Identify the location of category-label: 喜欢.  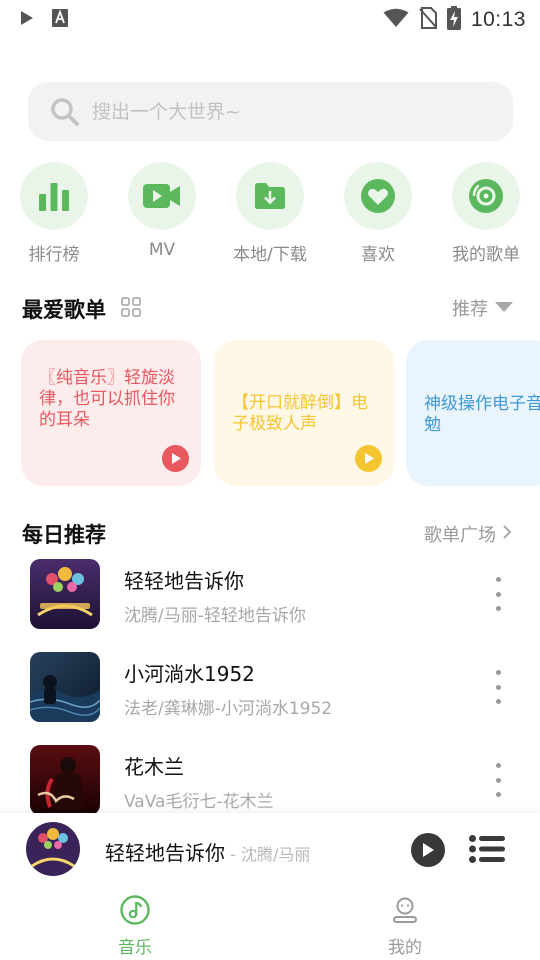
(378, 255).